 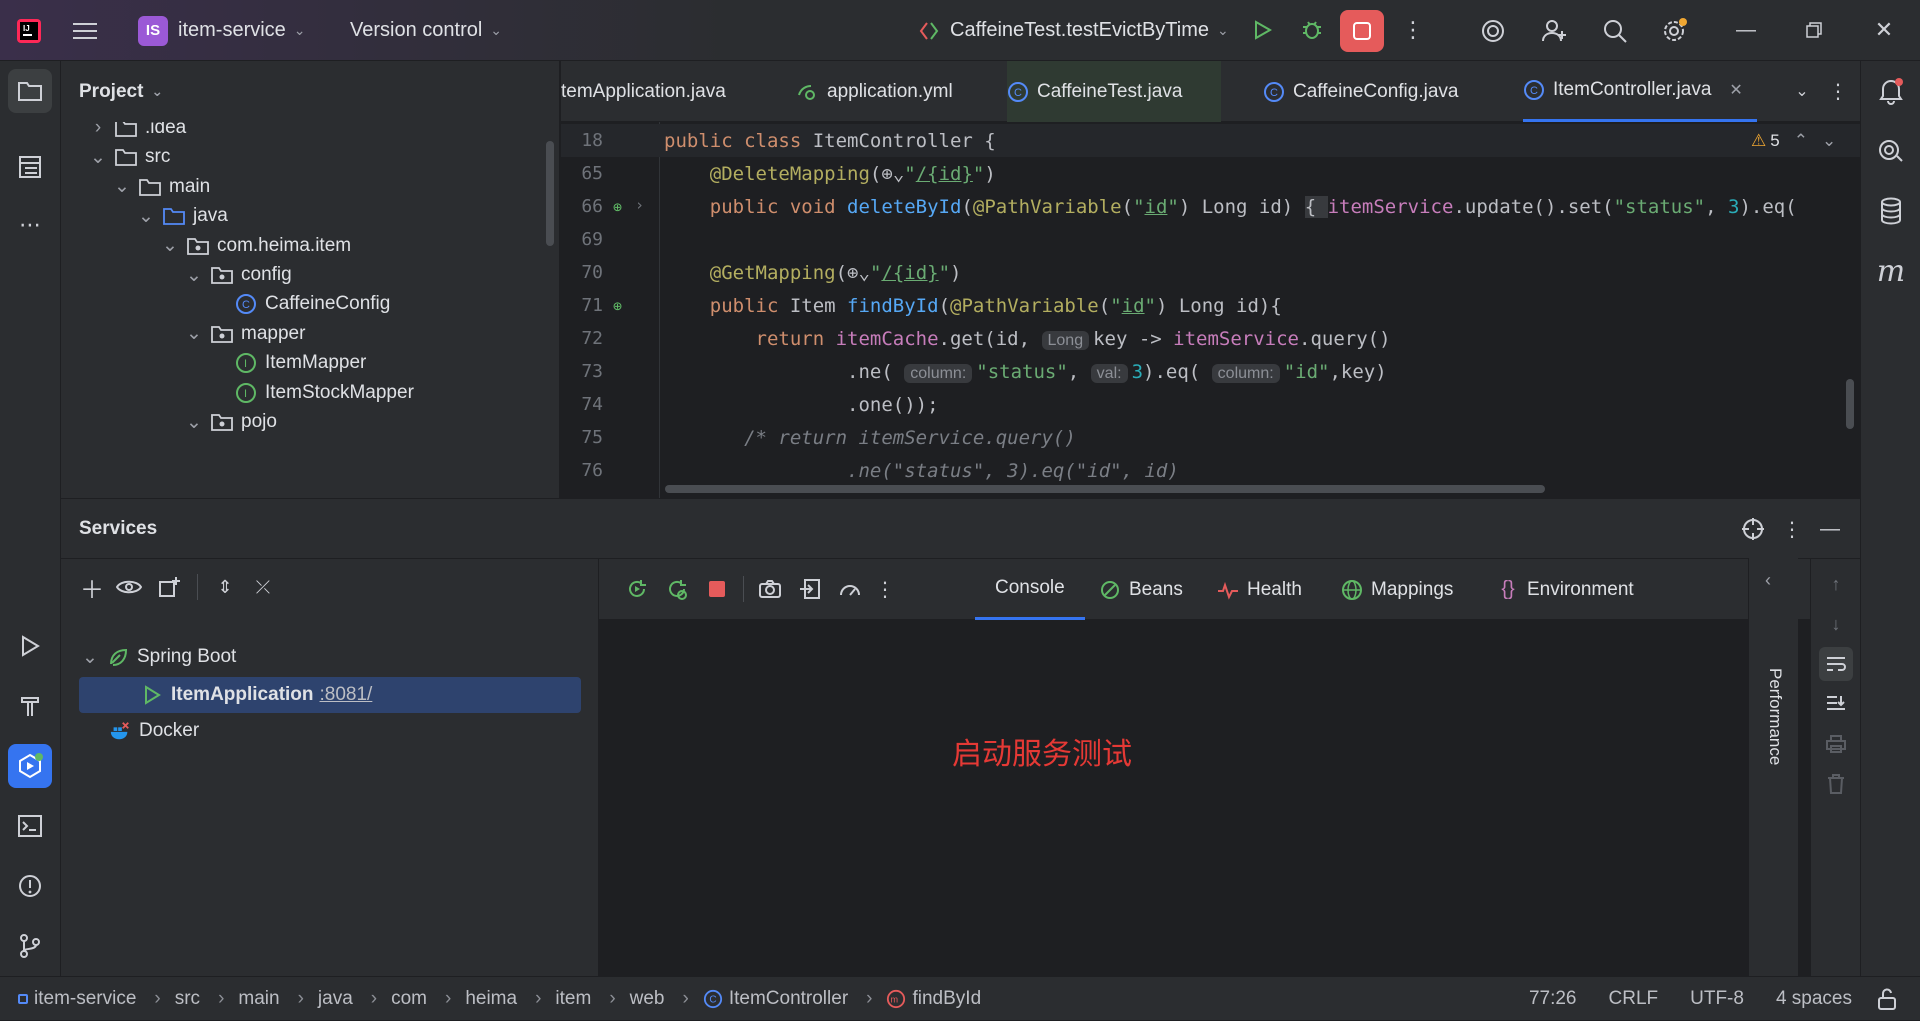 What do you see at coordinates (231, 422) in the screenshot?
I see `project-tree-item: ⌄ pojo` at bounding box center [231, 422].